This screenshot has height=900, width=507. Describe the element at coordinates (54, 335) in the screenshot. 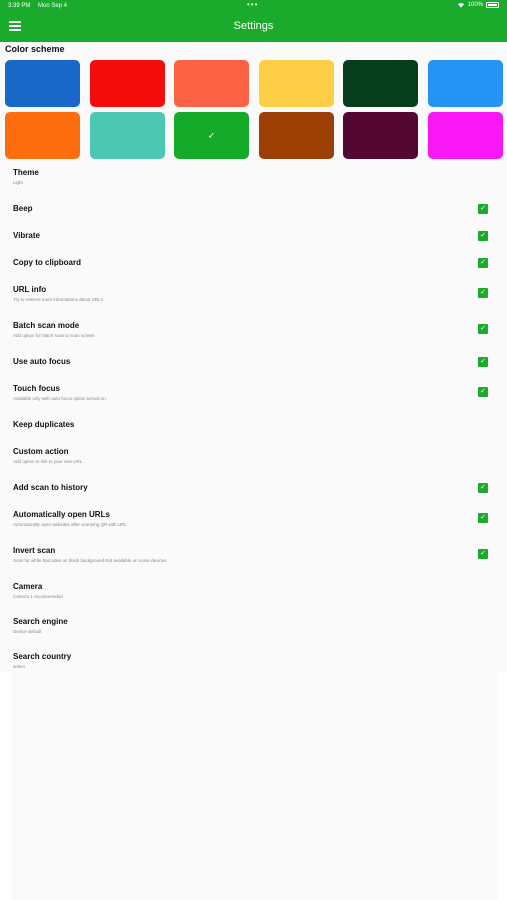

I see `setting-subtitle: Add option for batch scan to scan screen` at that location.